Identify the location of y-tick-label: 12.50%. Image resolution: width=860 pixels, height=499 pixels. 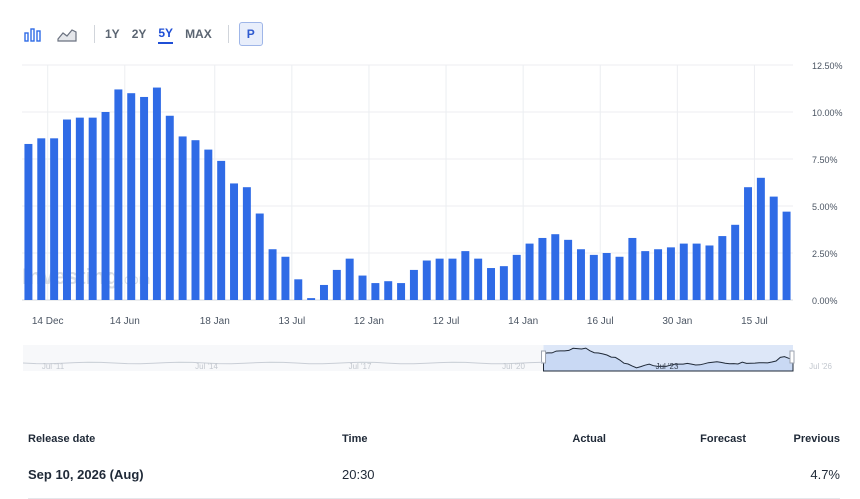
(827, 66).